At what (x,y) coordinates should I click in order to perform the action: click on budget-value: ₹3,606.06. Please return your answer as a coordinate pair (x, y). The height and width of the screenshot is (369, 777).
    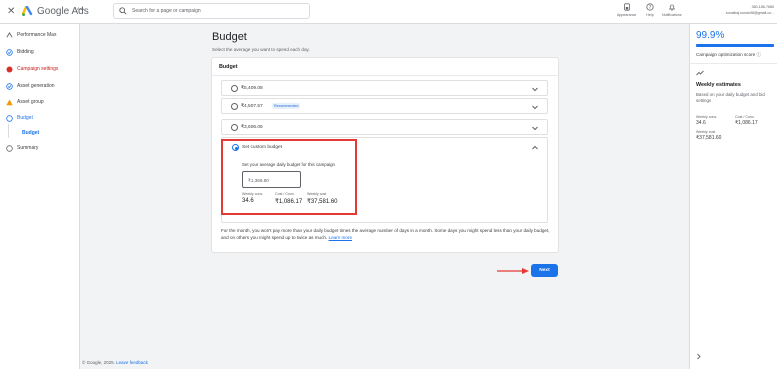
    Looking at the image, I should click on (252, 127).